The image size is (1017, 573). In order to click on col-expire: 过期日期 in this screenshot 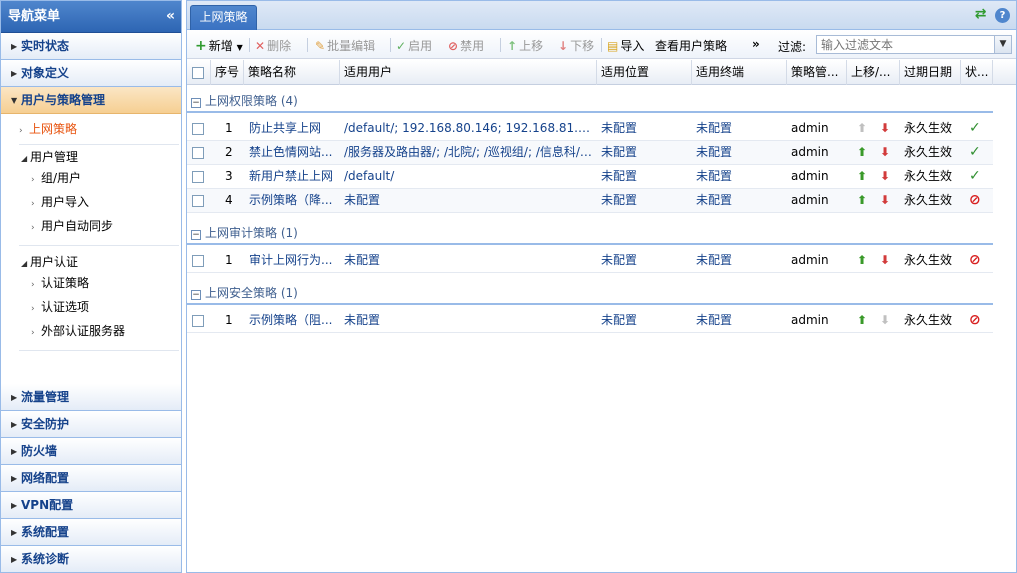, I will do `click(930, 72)`.